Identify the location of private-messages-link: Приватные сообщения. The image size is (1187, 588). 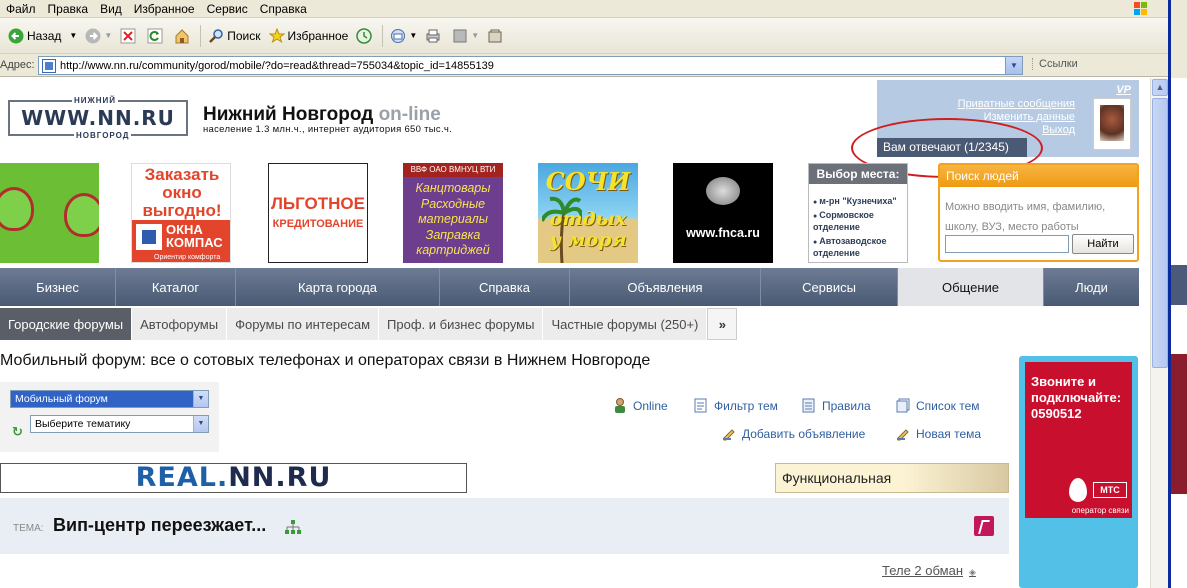
(1016, 104).